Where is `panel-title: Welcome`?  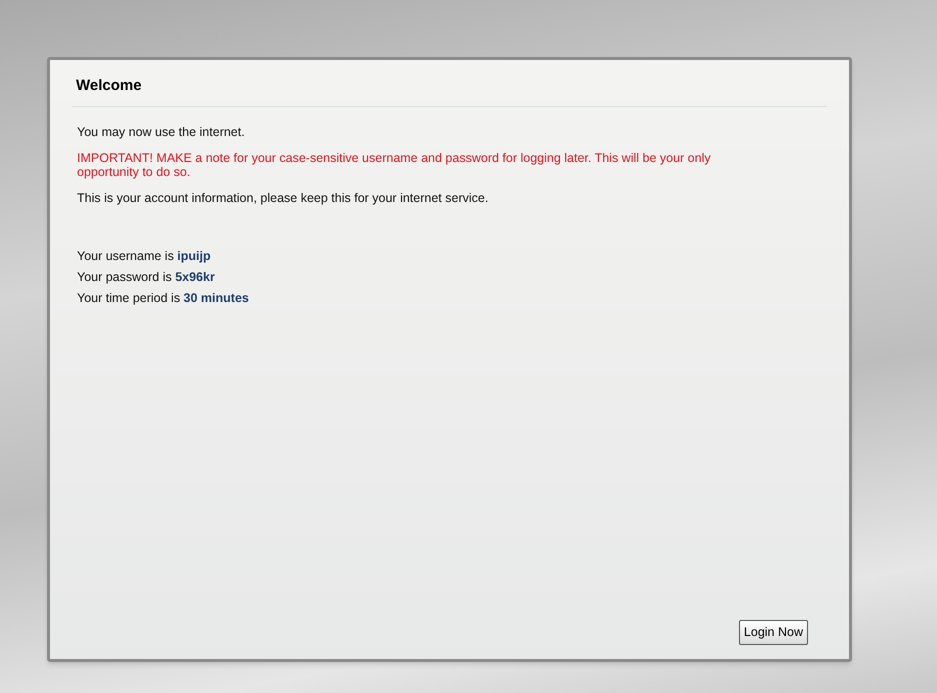 panel-title: Welcome is located at coordinates (109, 86).